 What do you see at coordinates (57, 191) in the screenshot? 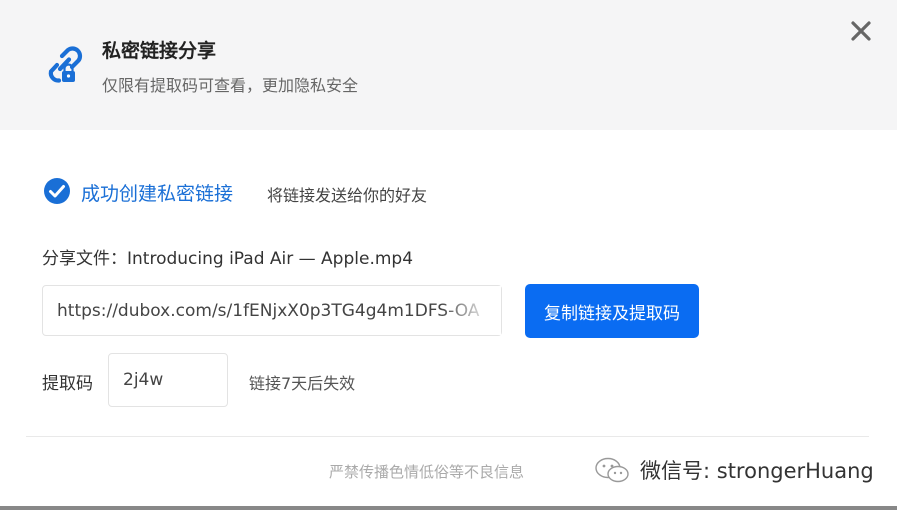
I see `check-circle-icon` at bounding box center [57, 191].